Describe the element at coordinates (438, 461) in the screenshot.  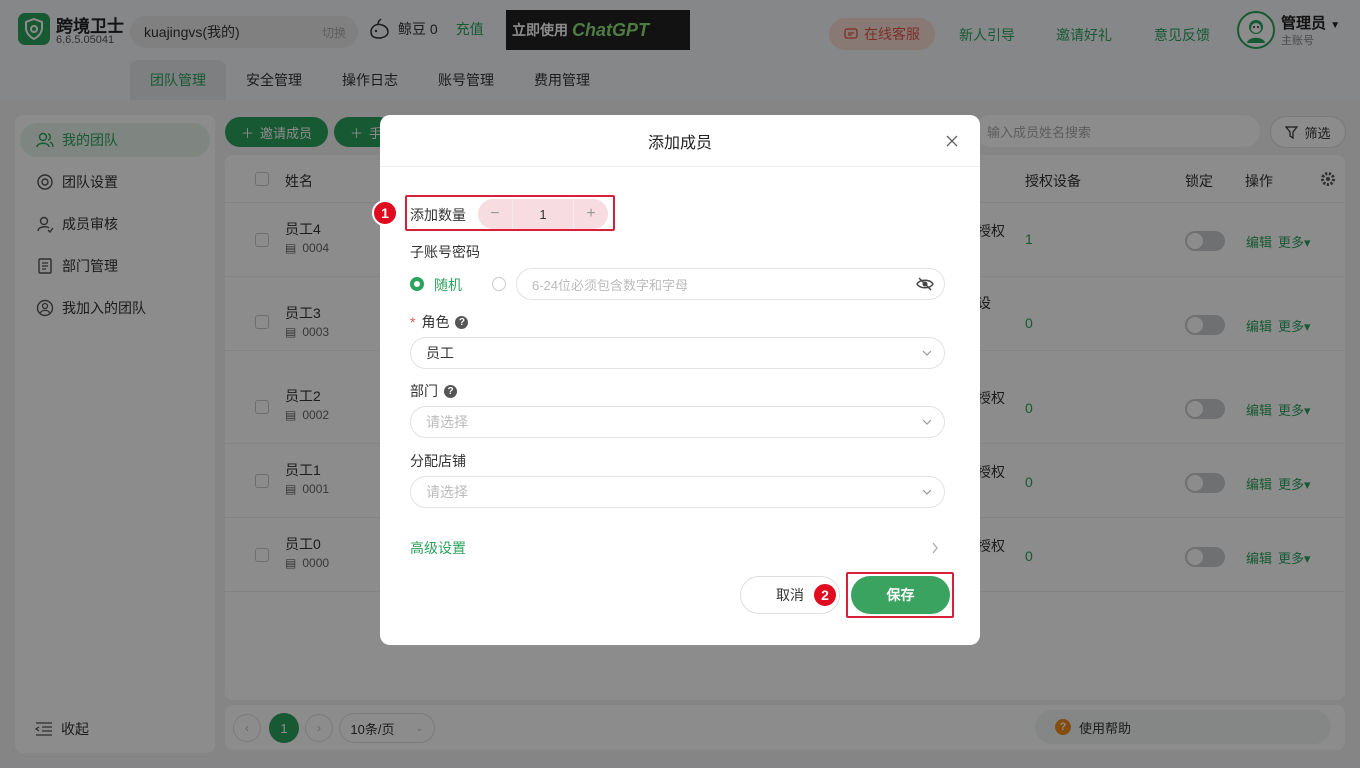
I see `shop-label: 分配店铺` at that location.